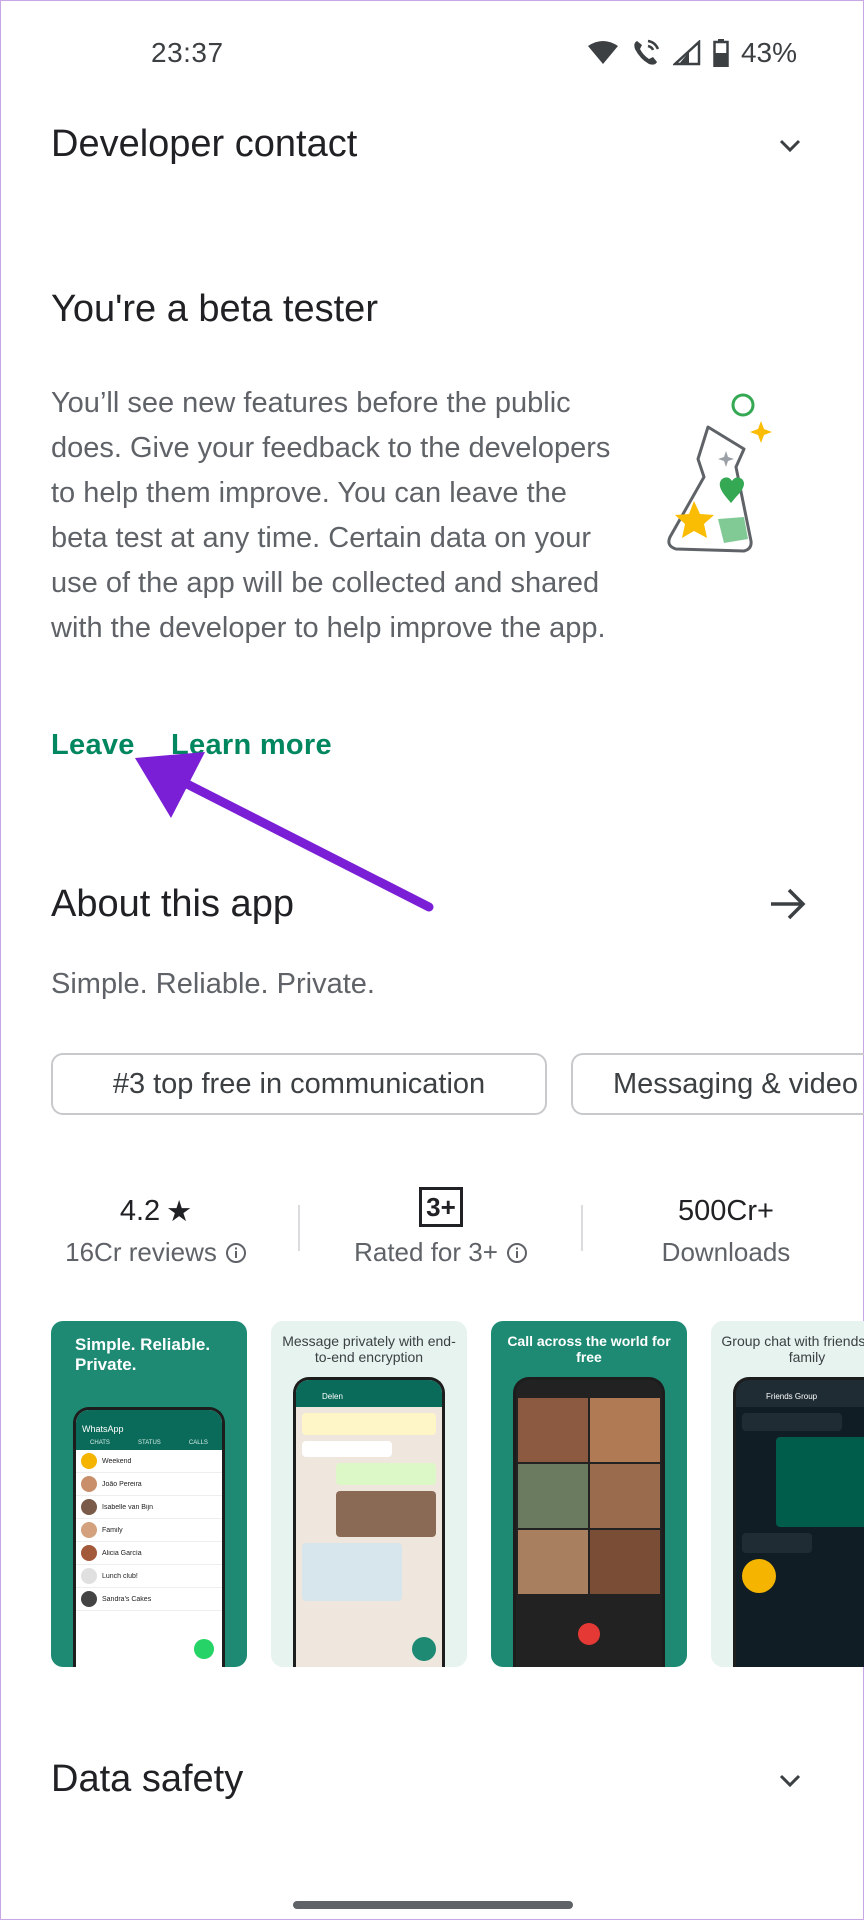 Image resolution: width=864 pixels, height=1920 pixels. What do you see at coordinates (103, 1429) in the screenshot?
I see `app-name: WhatsApp` at bounding box center [103, 1429].